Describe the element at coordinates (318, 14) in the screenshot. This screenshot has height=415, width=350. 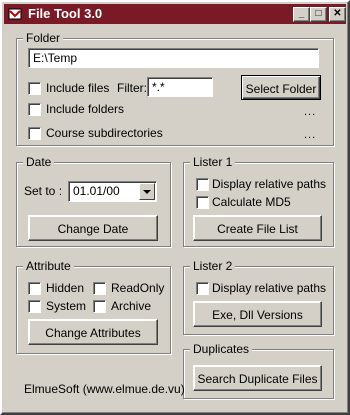
I see `maximize-button: □` at that location.